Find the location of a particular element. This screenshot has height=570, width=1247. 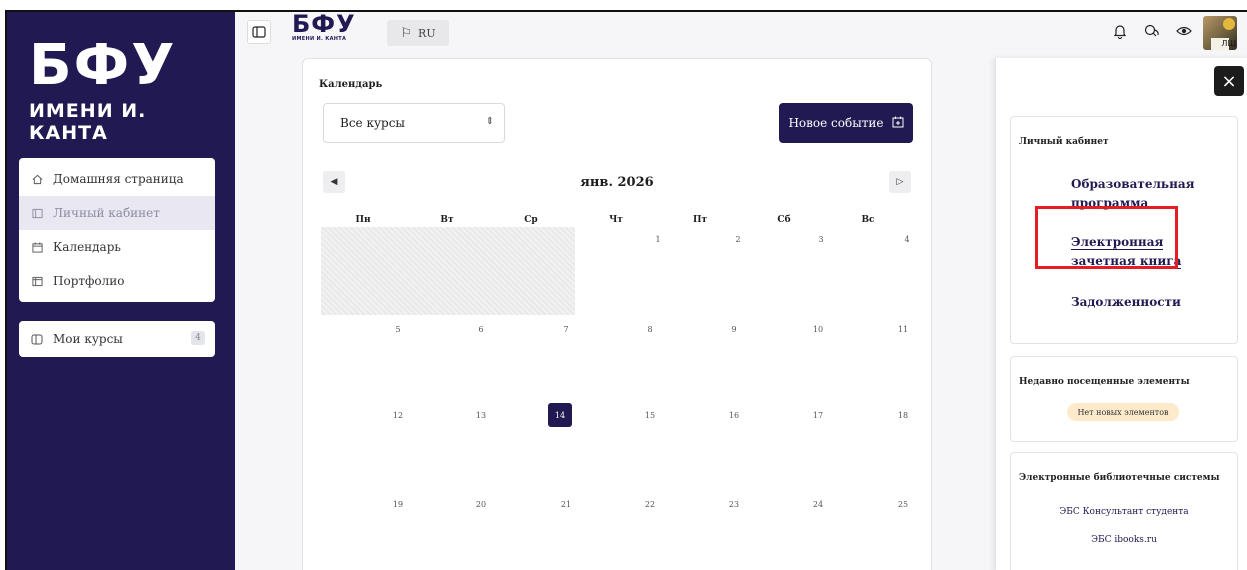

sidebar-item-label: Мои курсы is located at coordinates (88, 339).